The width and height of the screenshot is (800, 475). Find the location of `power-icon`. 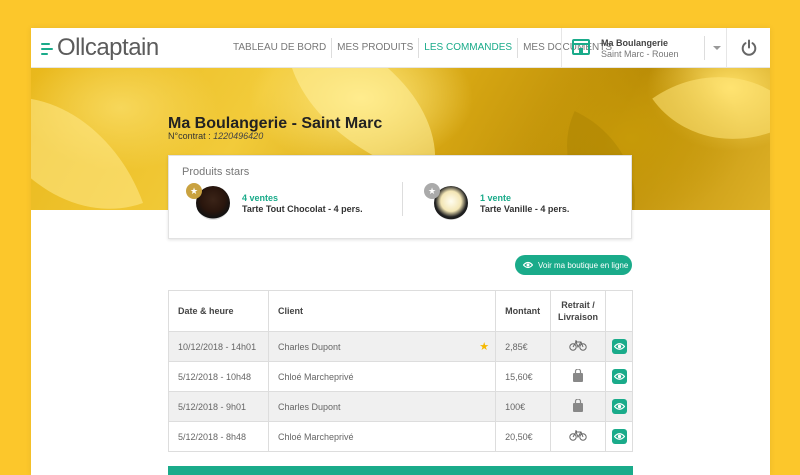

power-icon is located at coordinates (749, 47).